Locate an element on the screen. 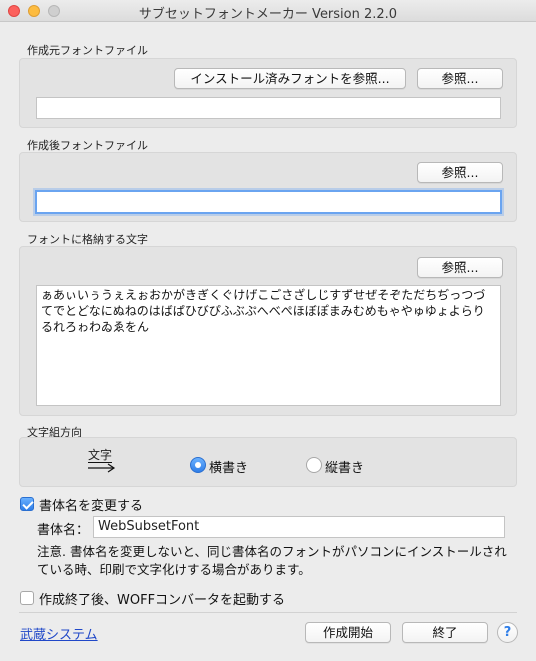 This screenshot has height=661, width=536. start-button: 作成開始 is located at coordinates (348, 632).